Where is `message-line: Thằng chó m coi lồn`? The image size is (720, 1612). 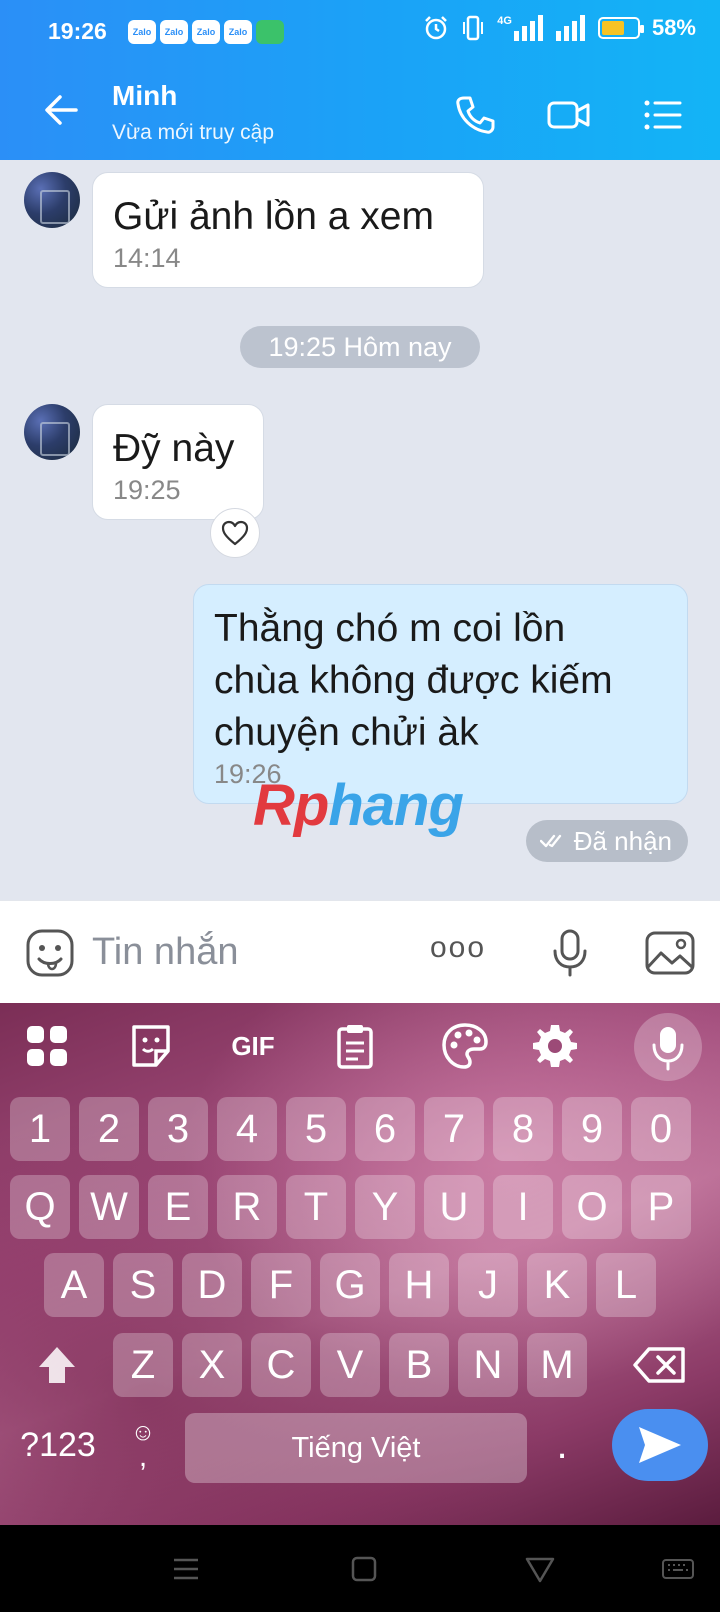
message-line: Thằng chó m coi lồn is located at coordinates (390, 628).